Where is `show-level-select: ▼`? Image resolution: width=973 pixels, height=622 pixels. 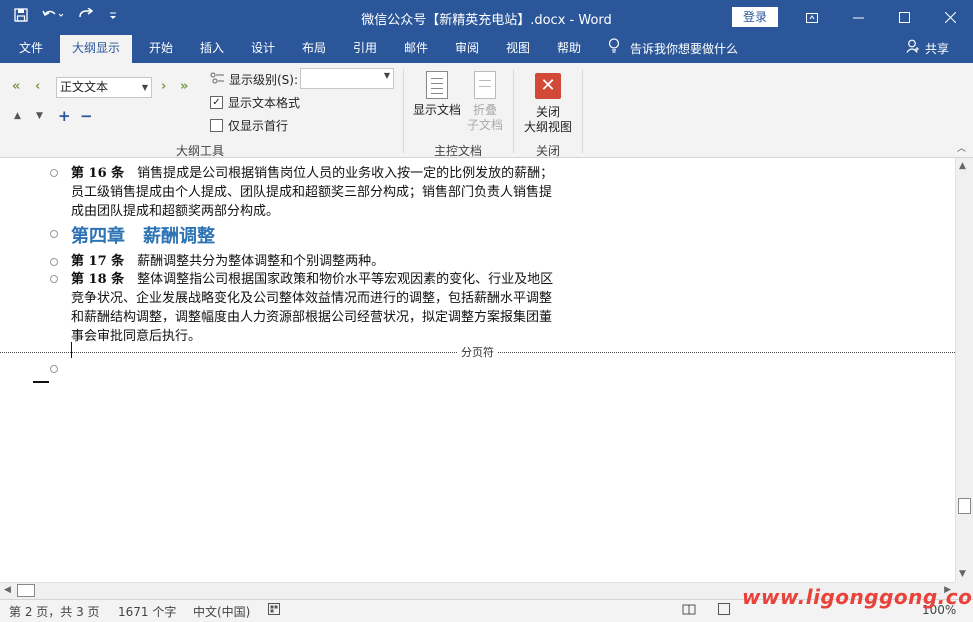 show-level-select: ▼ is located at coordinates (347, 78).